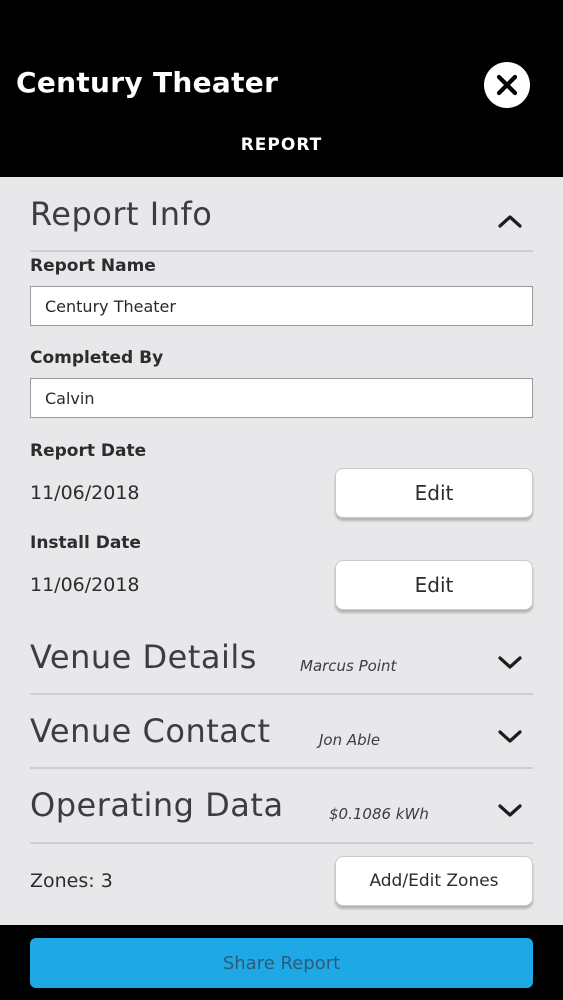  What do you see at coordinates (85, 493) in the screenshot?
I see `report-date-value: 11/06/2018` at bounding box center [85, 493].